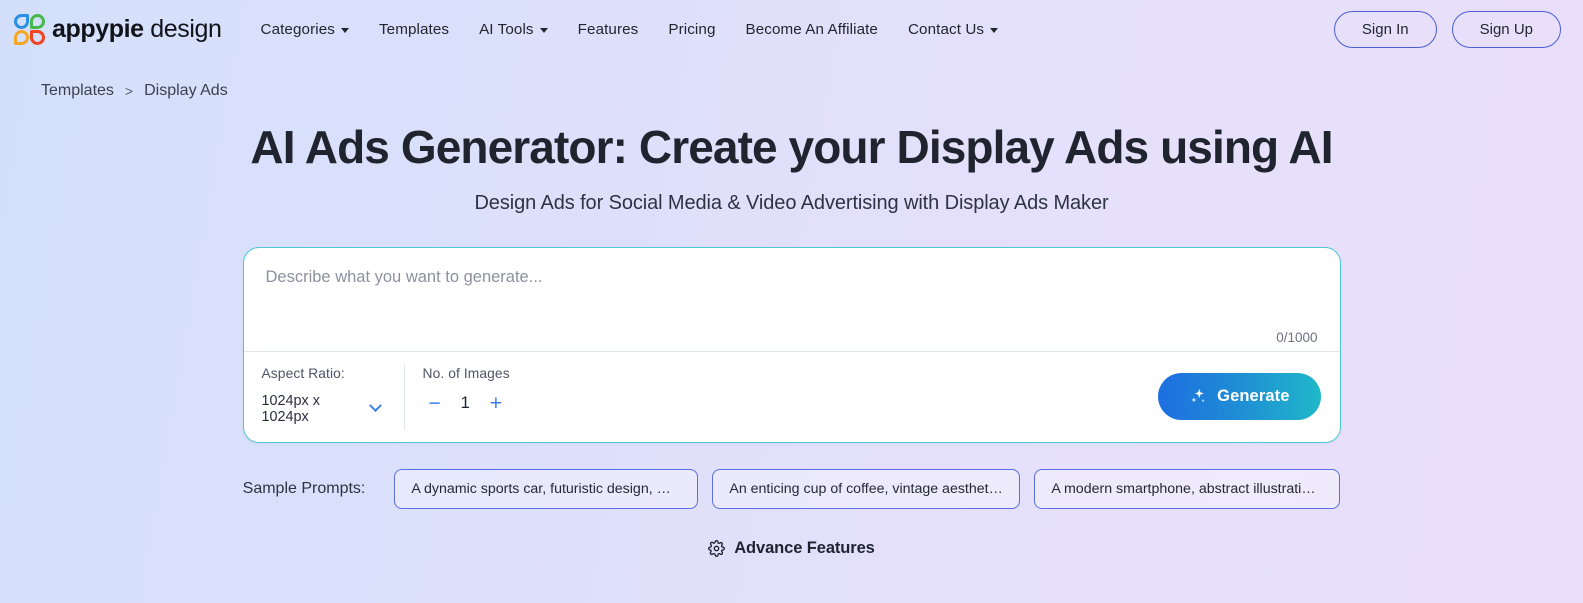 Image resolution: width=1583 pixels, height=603 pixels. I want to click on header-auth-actions: Sign In Sign Up, so click(1447, 29).